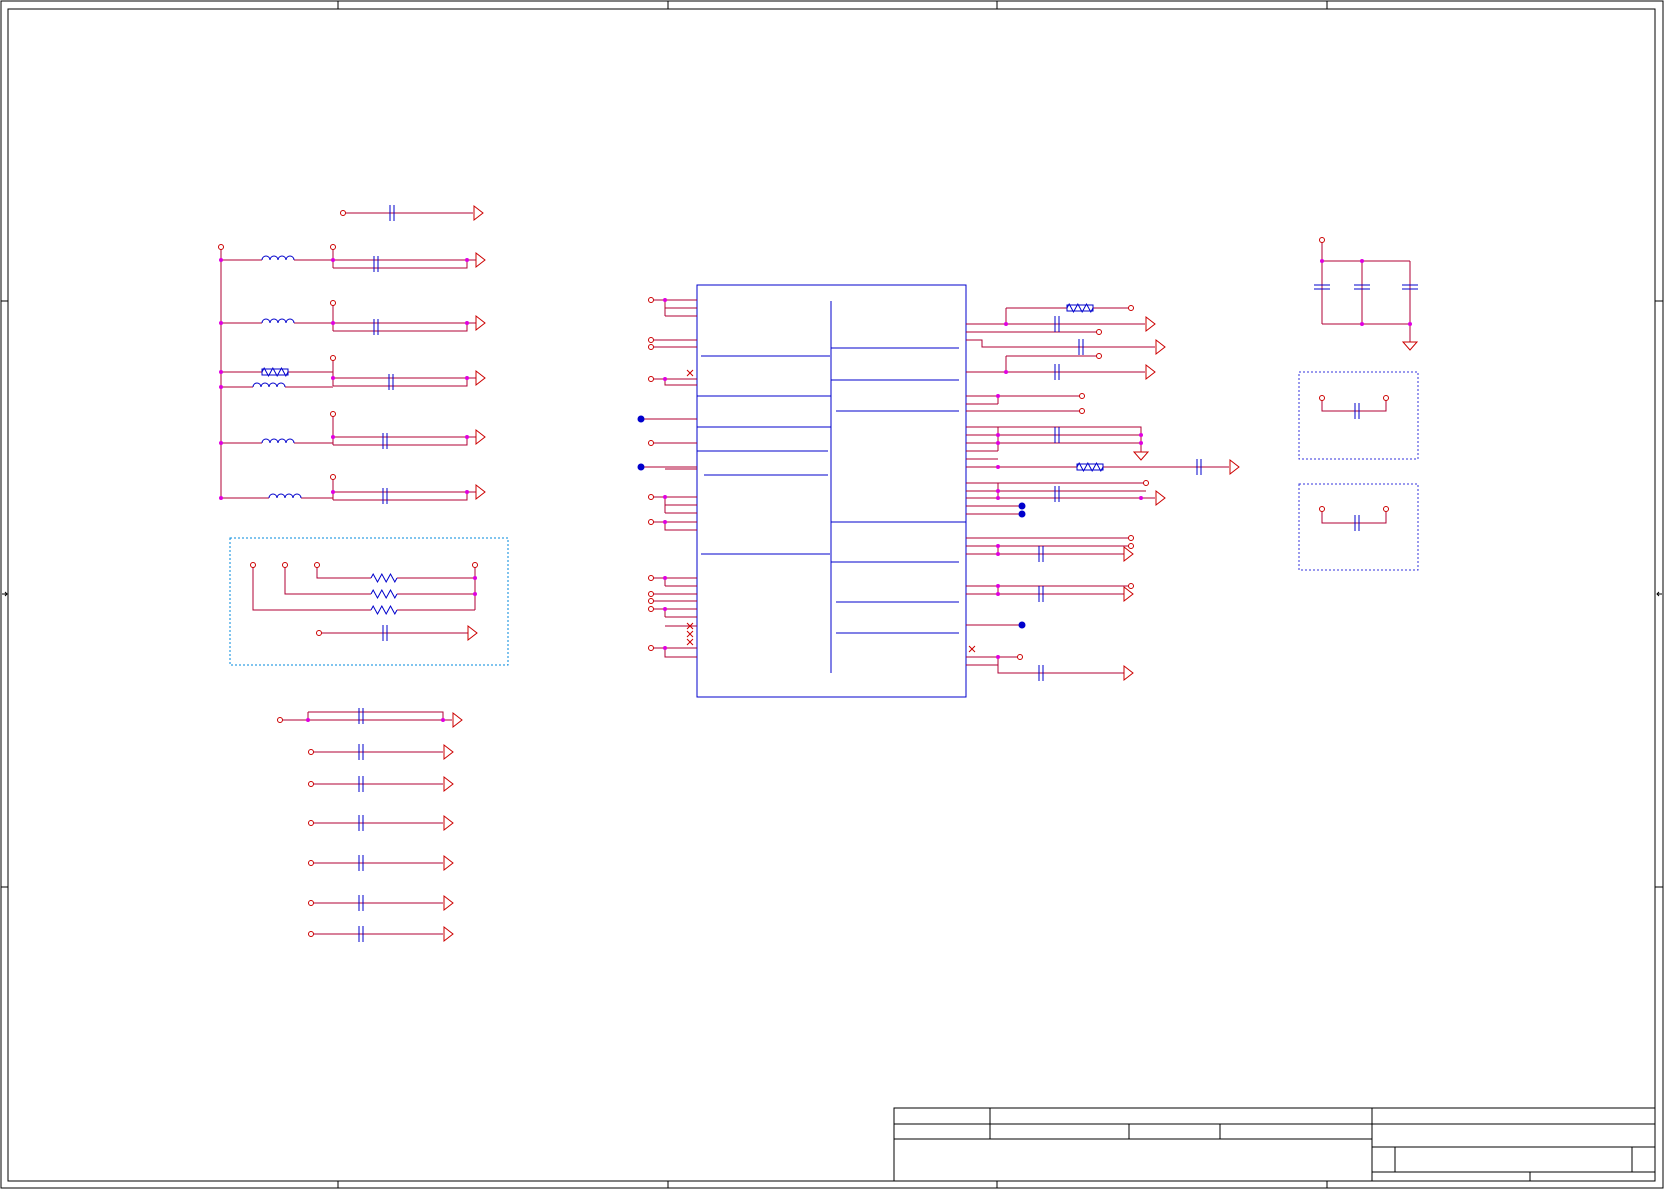  What do you see at coordinates (1274, 1144) in the screenshot?
I see `title-block` at bounding box center [1274, 1144].